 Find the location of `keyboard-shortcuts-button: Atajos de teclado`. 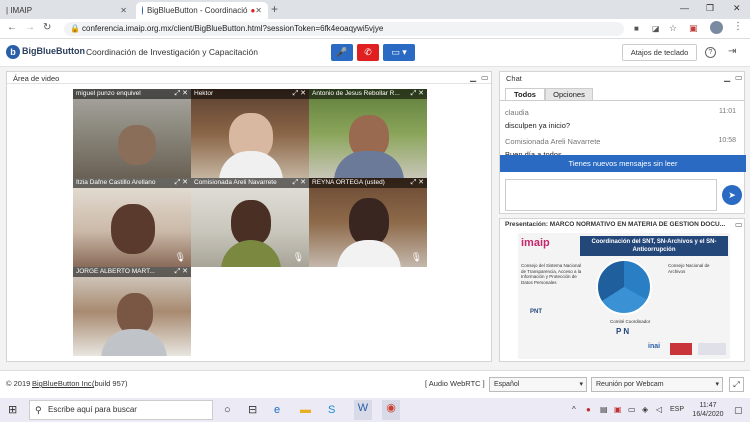

keyboard-shortcuts-button: Atajos de teclado is located at coordinates (659, 52).